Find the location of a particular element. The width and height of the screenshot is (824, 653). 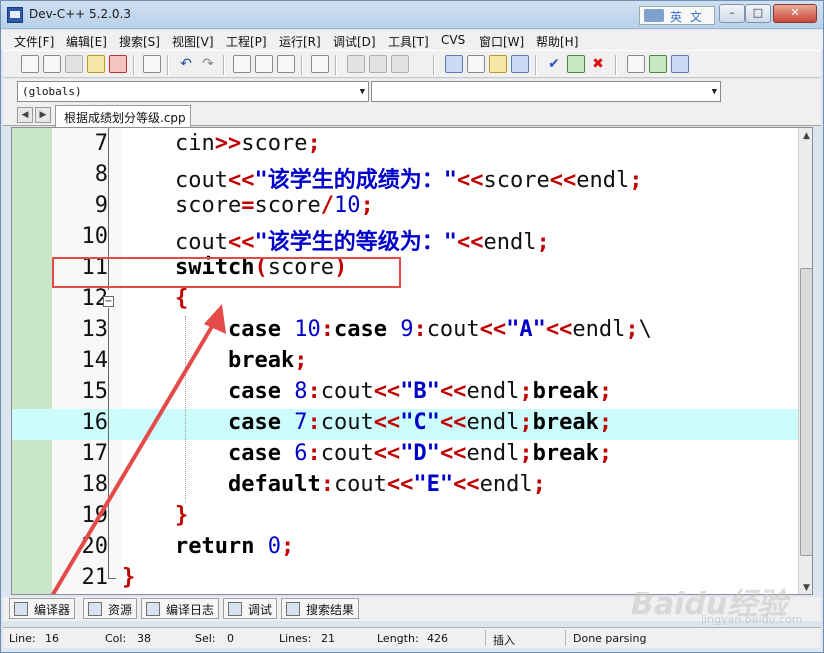

new-file-icon is located at coordinates (30, 64).